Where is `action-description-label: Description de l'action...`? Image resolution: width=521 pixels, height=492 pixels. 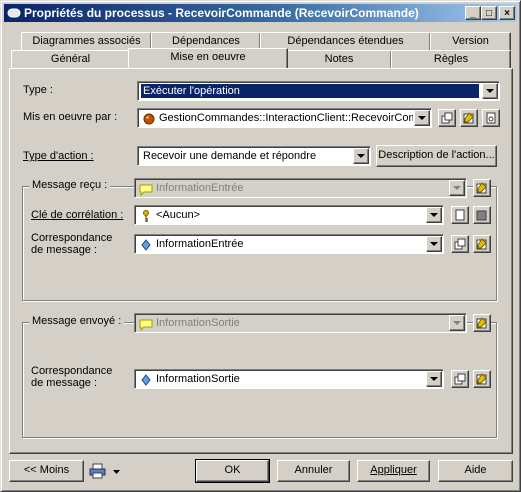 action-description-label: Description de l'action... is located at coordinates (436, 155).